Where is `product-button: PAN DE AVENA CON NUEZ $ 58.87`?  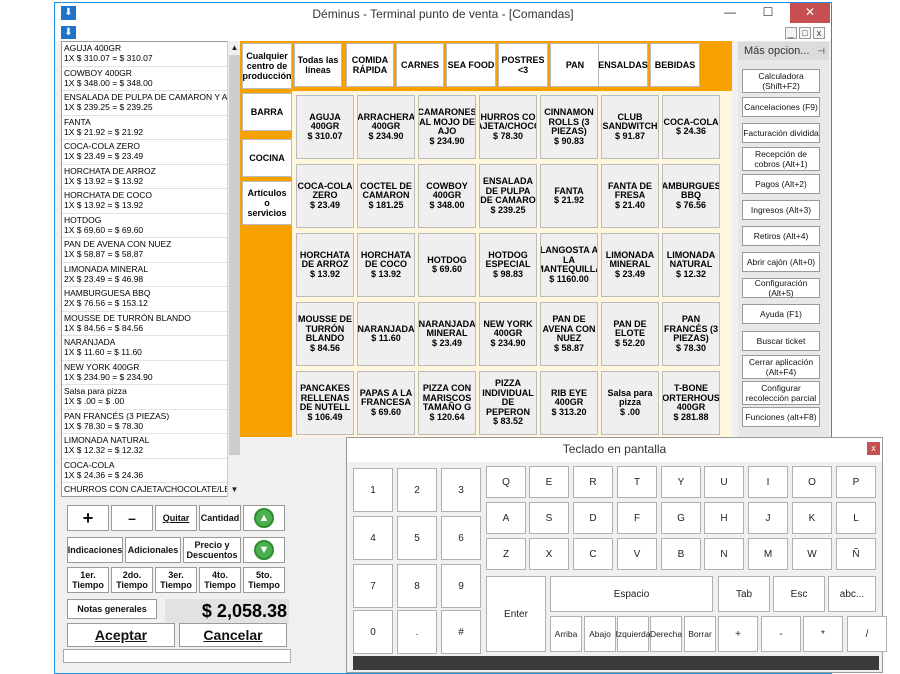 product-button: PAN DE AVENA CON NUEZ $ 58.87 is located at coordinates (569, 334).